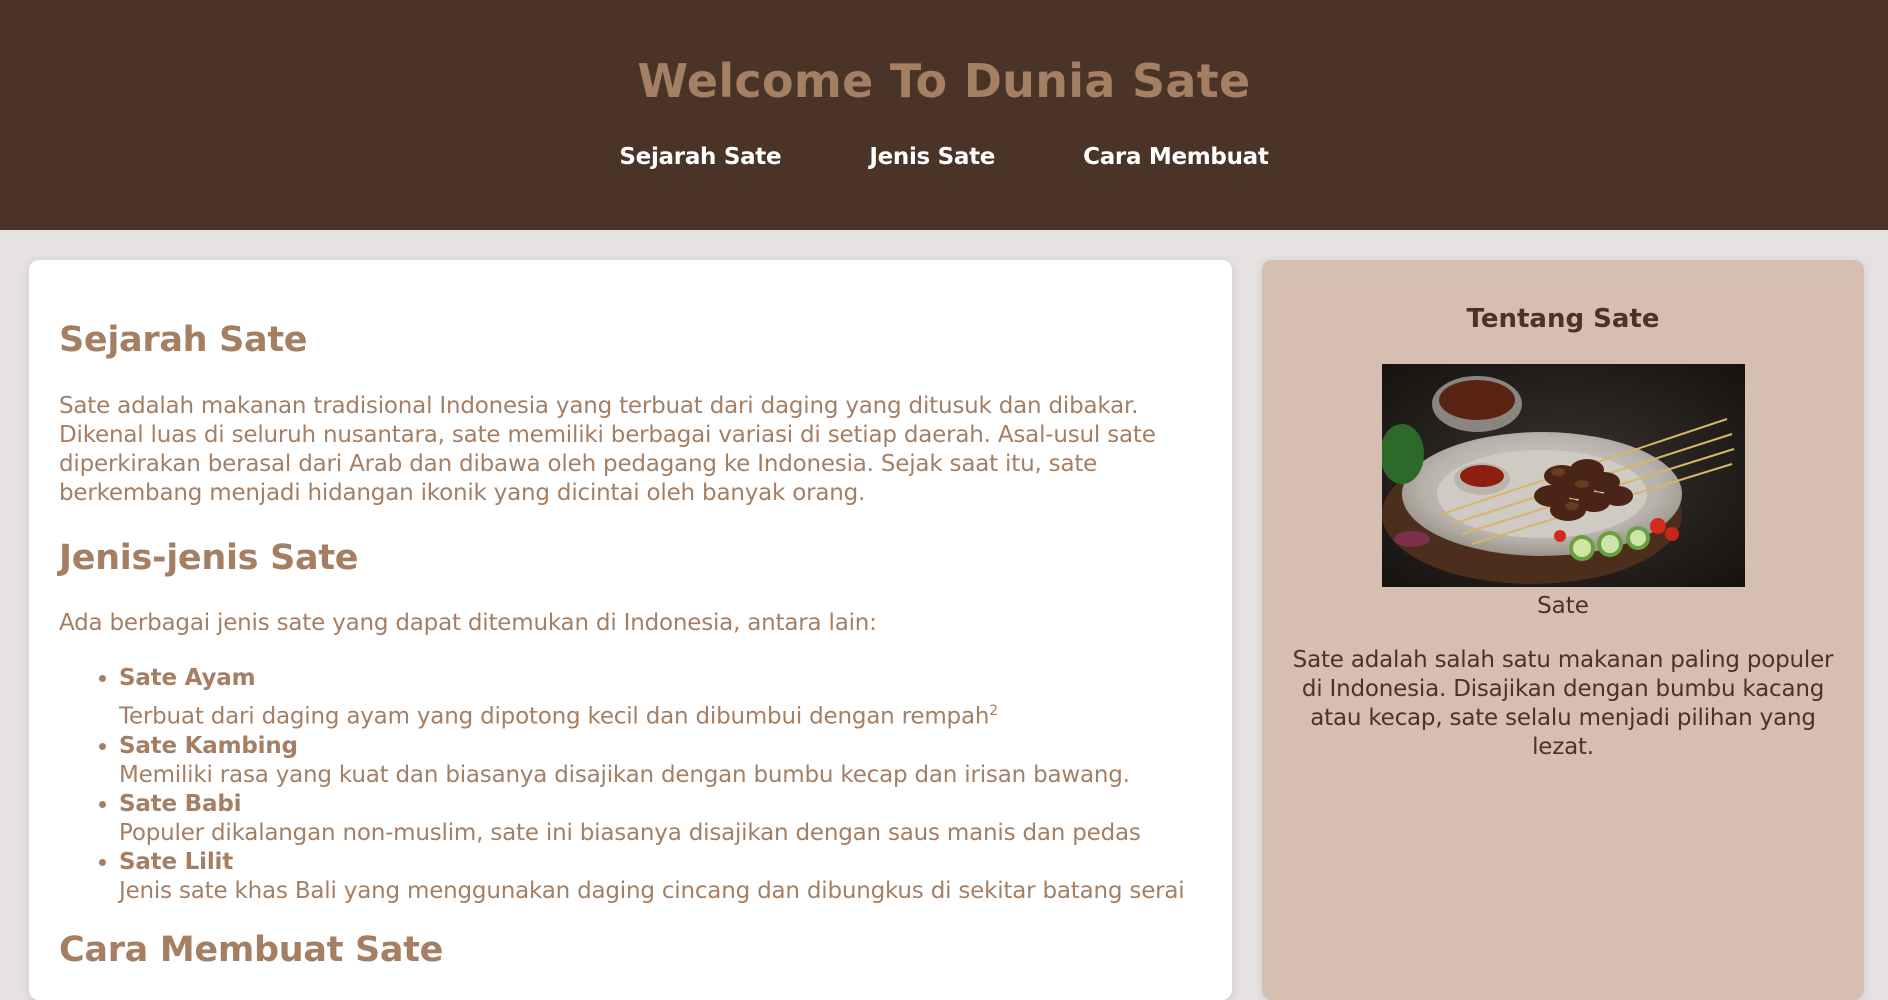 This screenshot has width=1888, height=1000. I want to click on section-heading-jenis: Jenis-jenis Sate, so click(209, 558).